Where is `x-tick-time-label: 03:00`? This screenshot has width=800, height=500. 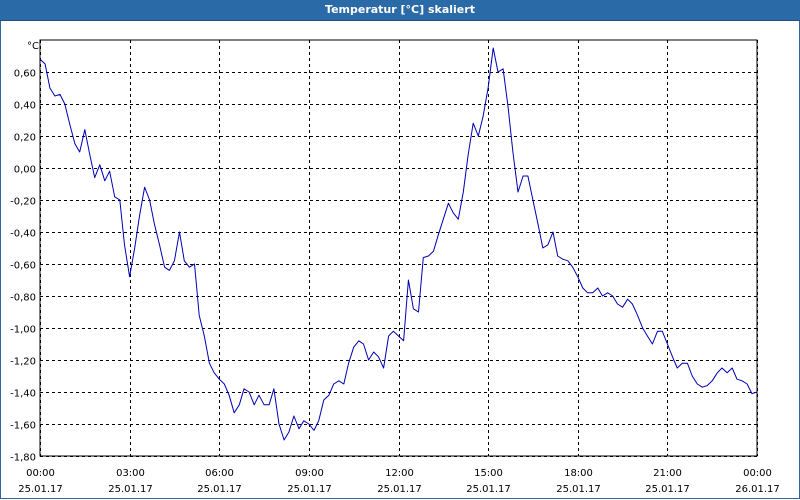
x-tick-time-label: 03:00 is located at coordinates (130, 473).